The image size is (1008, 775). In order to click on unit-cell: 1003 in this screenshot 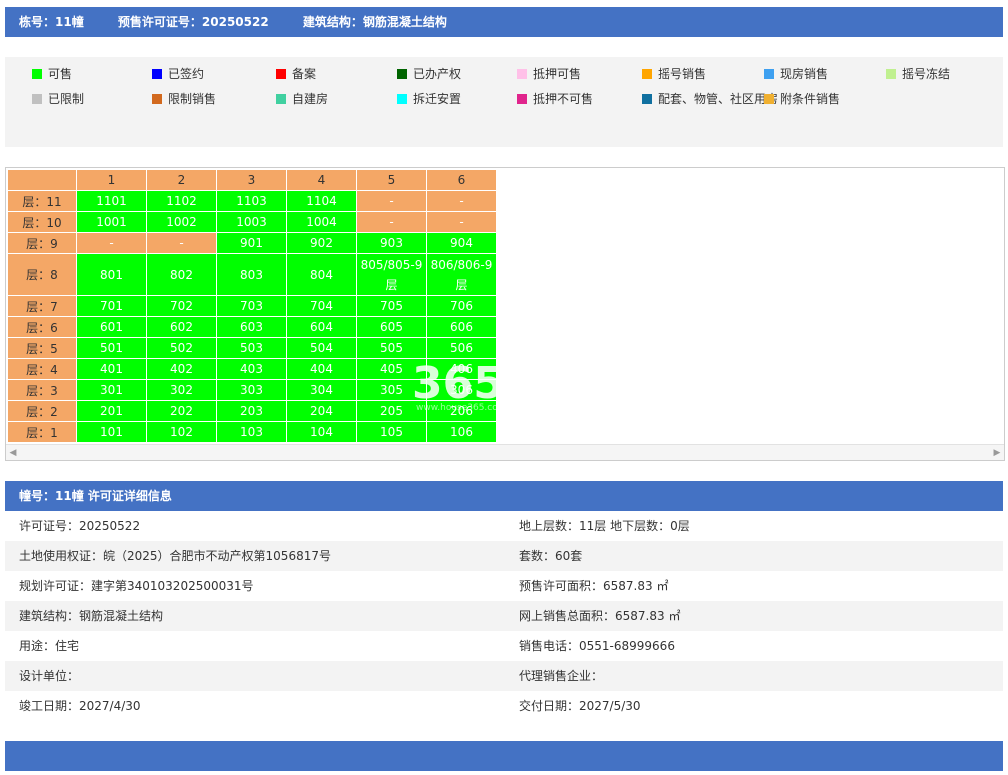, I will do `click(251, 222)`.